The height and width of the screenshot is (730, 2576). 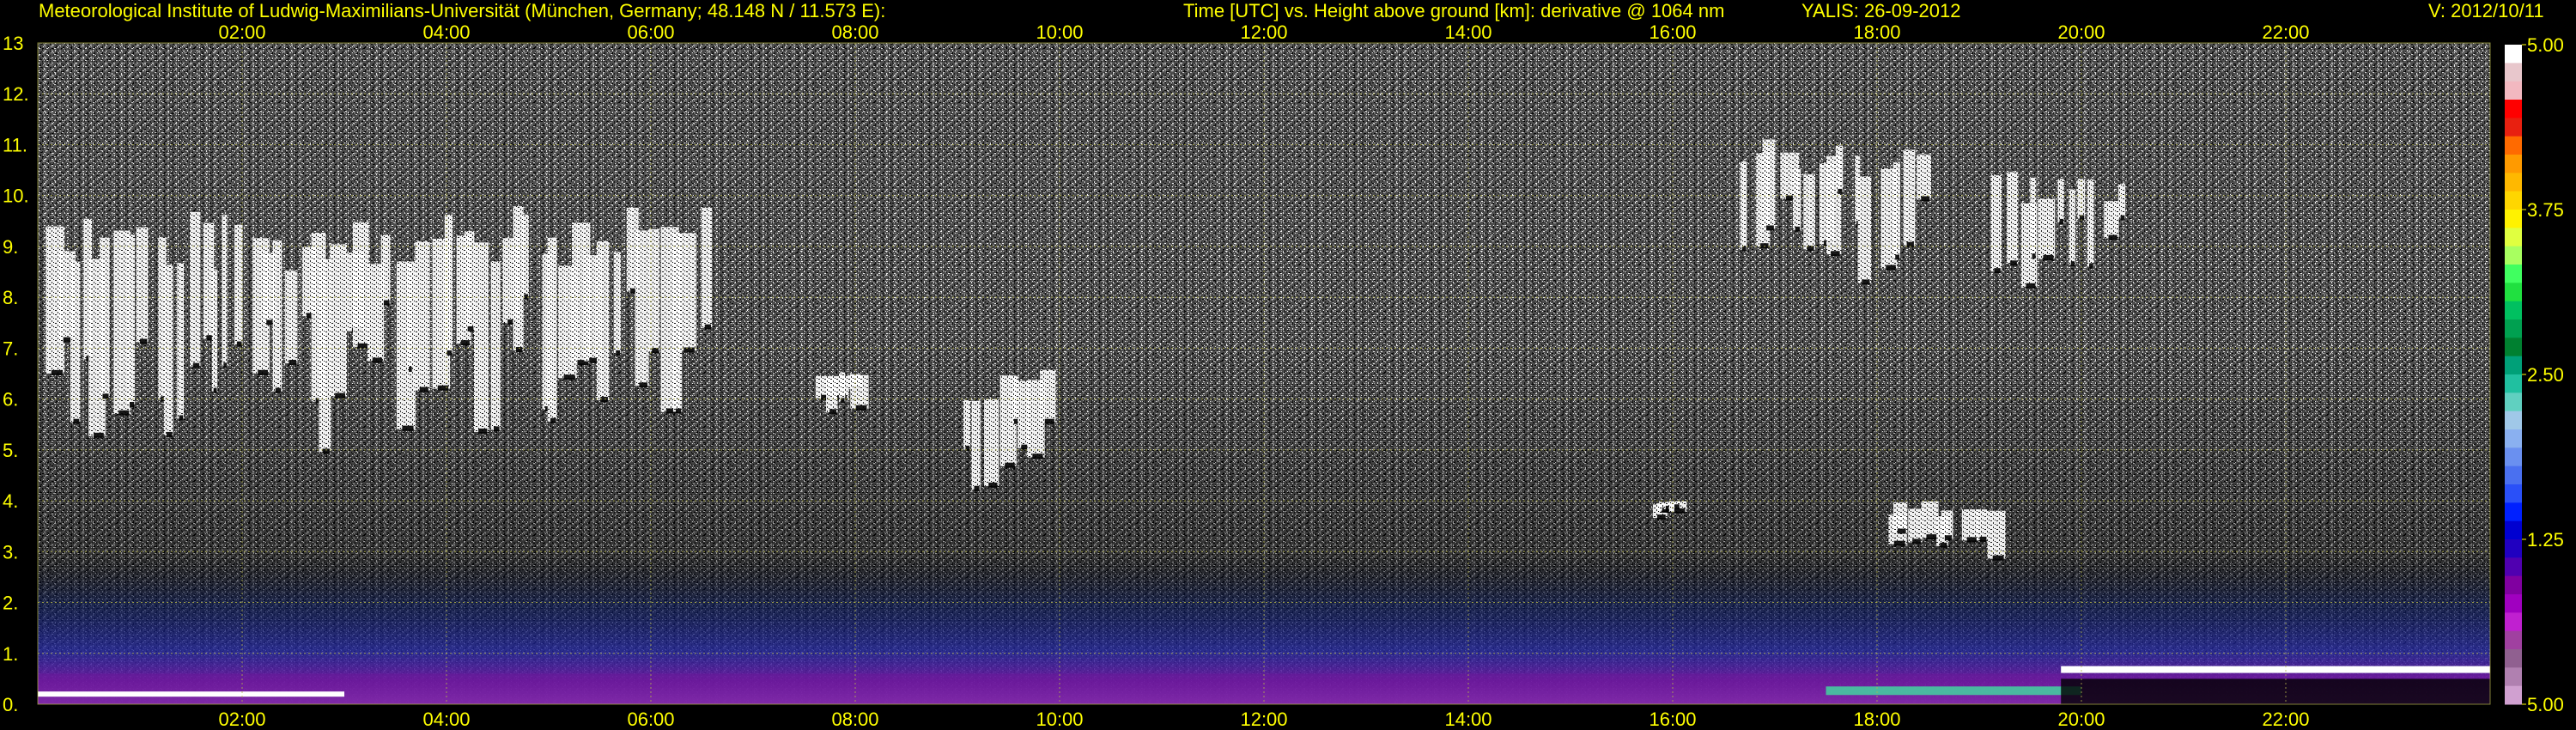 I want to click on x-tick-label-bottom: 22:00, so click(x=2285, y=719).